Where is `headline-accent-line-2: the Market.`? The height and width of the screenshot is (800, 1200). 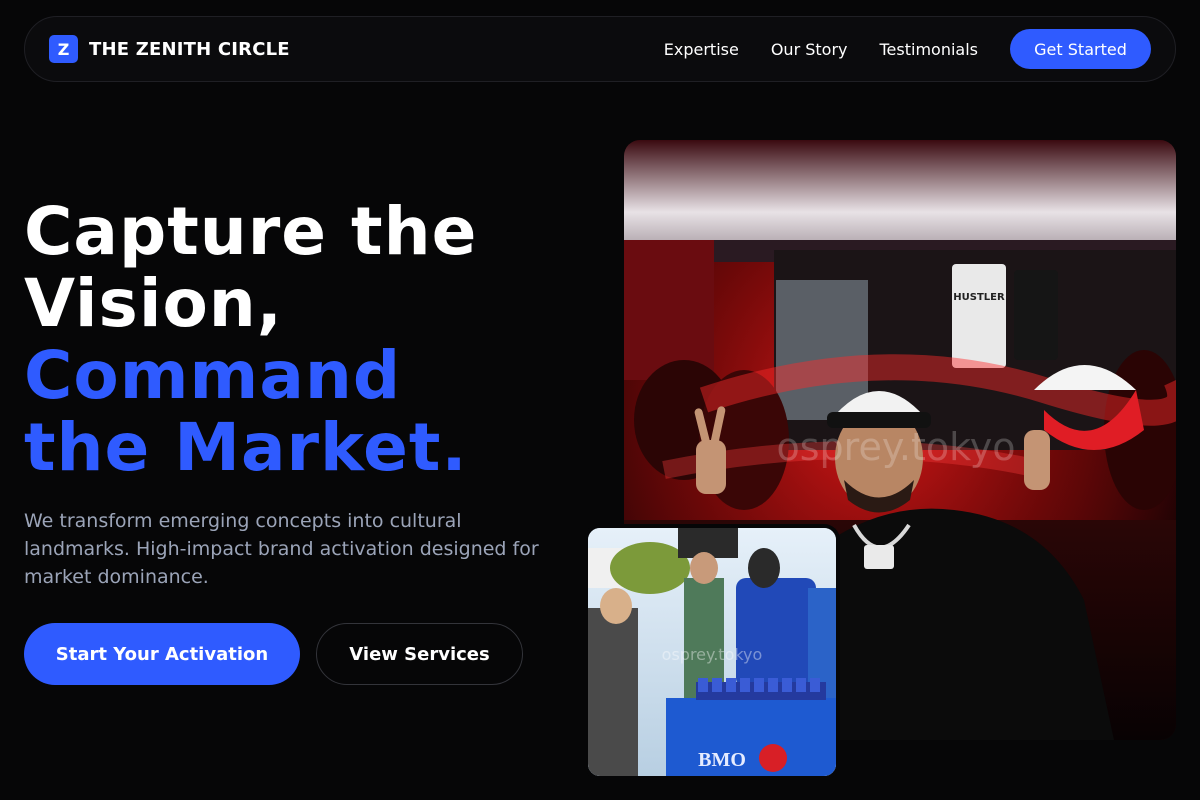 headline-accent-line-2: the Market. is located at coordinates (246, 447).